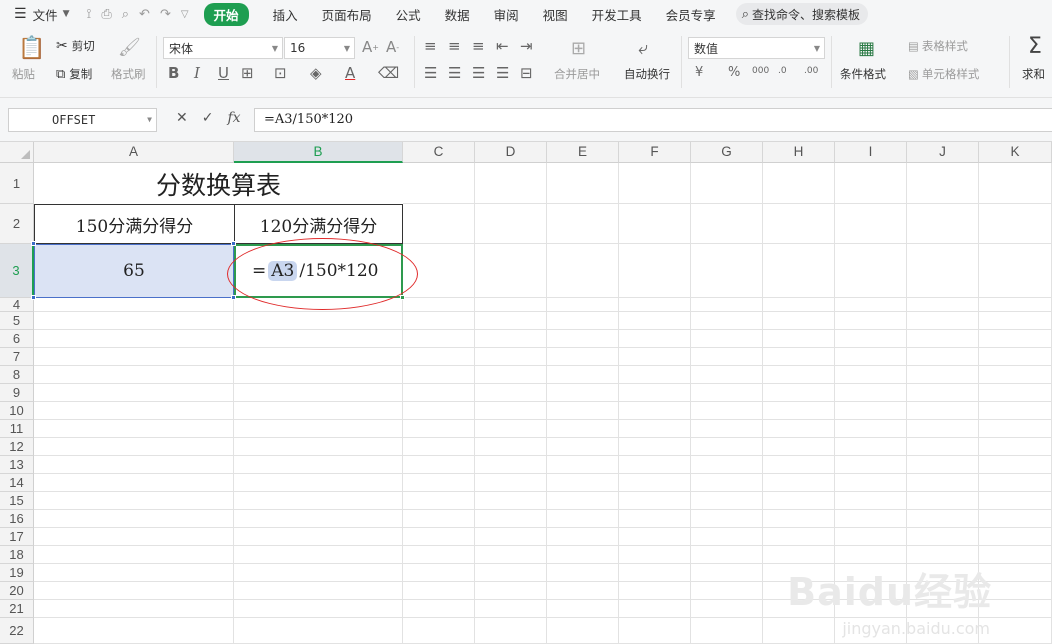 The height and width of the screenshot is (644, 1052). What do you see at coordinates (17, 573) in the screenshot?
I see `row-header-19: 19` at bounding box center [17, 573].